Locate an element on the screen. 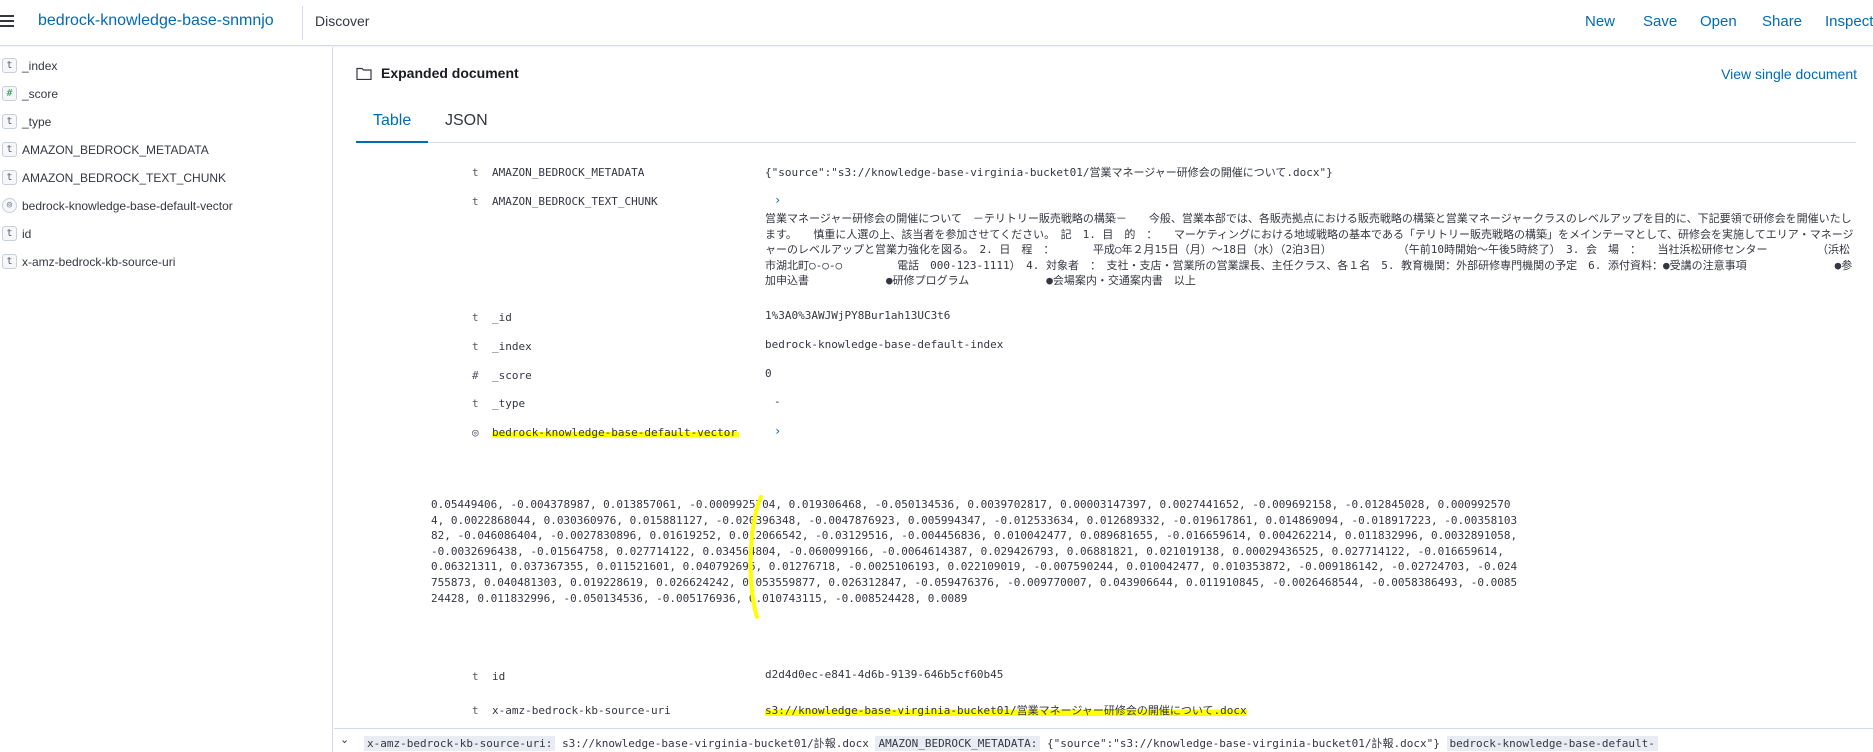  field-value: - is located at coordinates (777, 401).